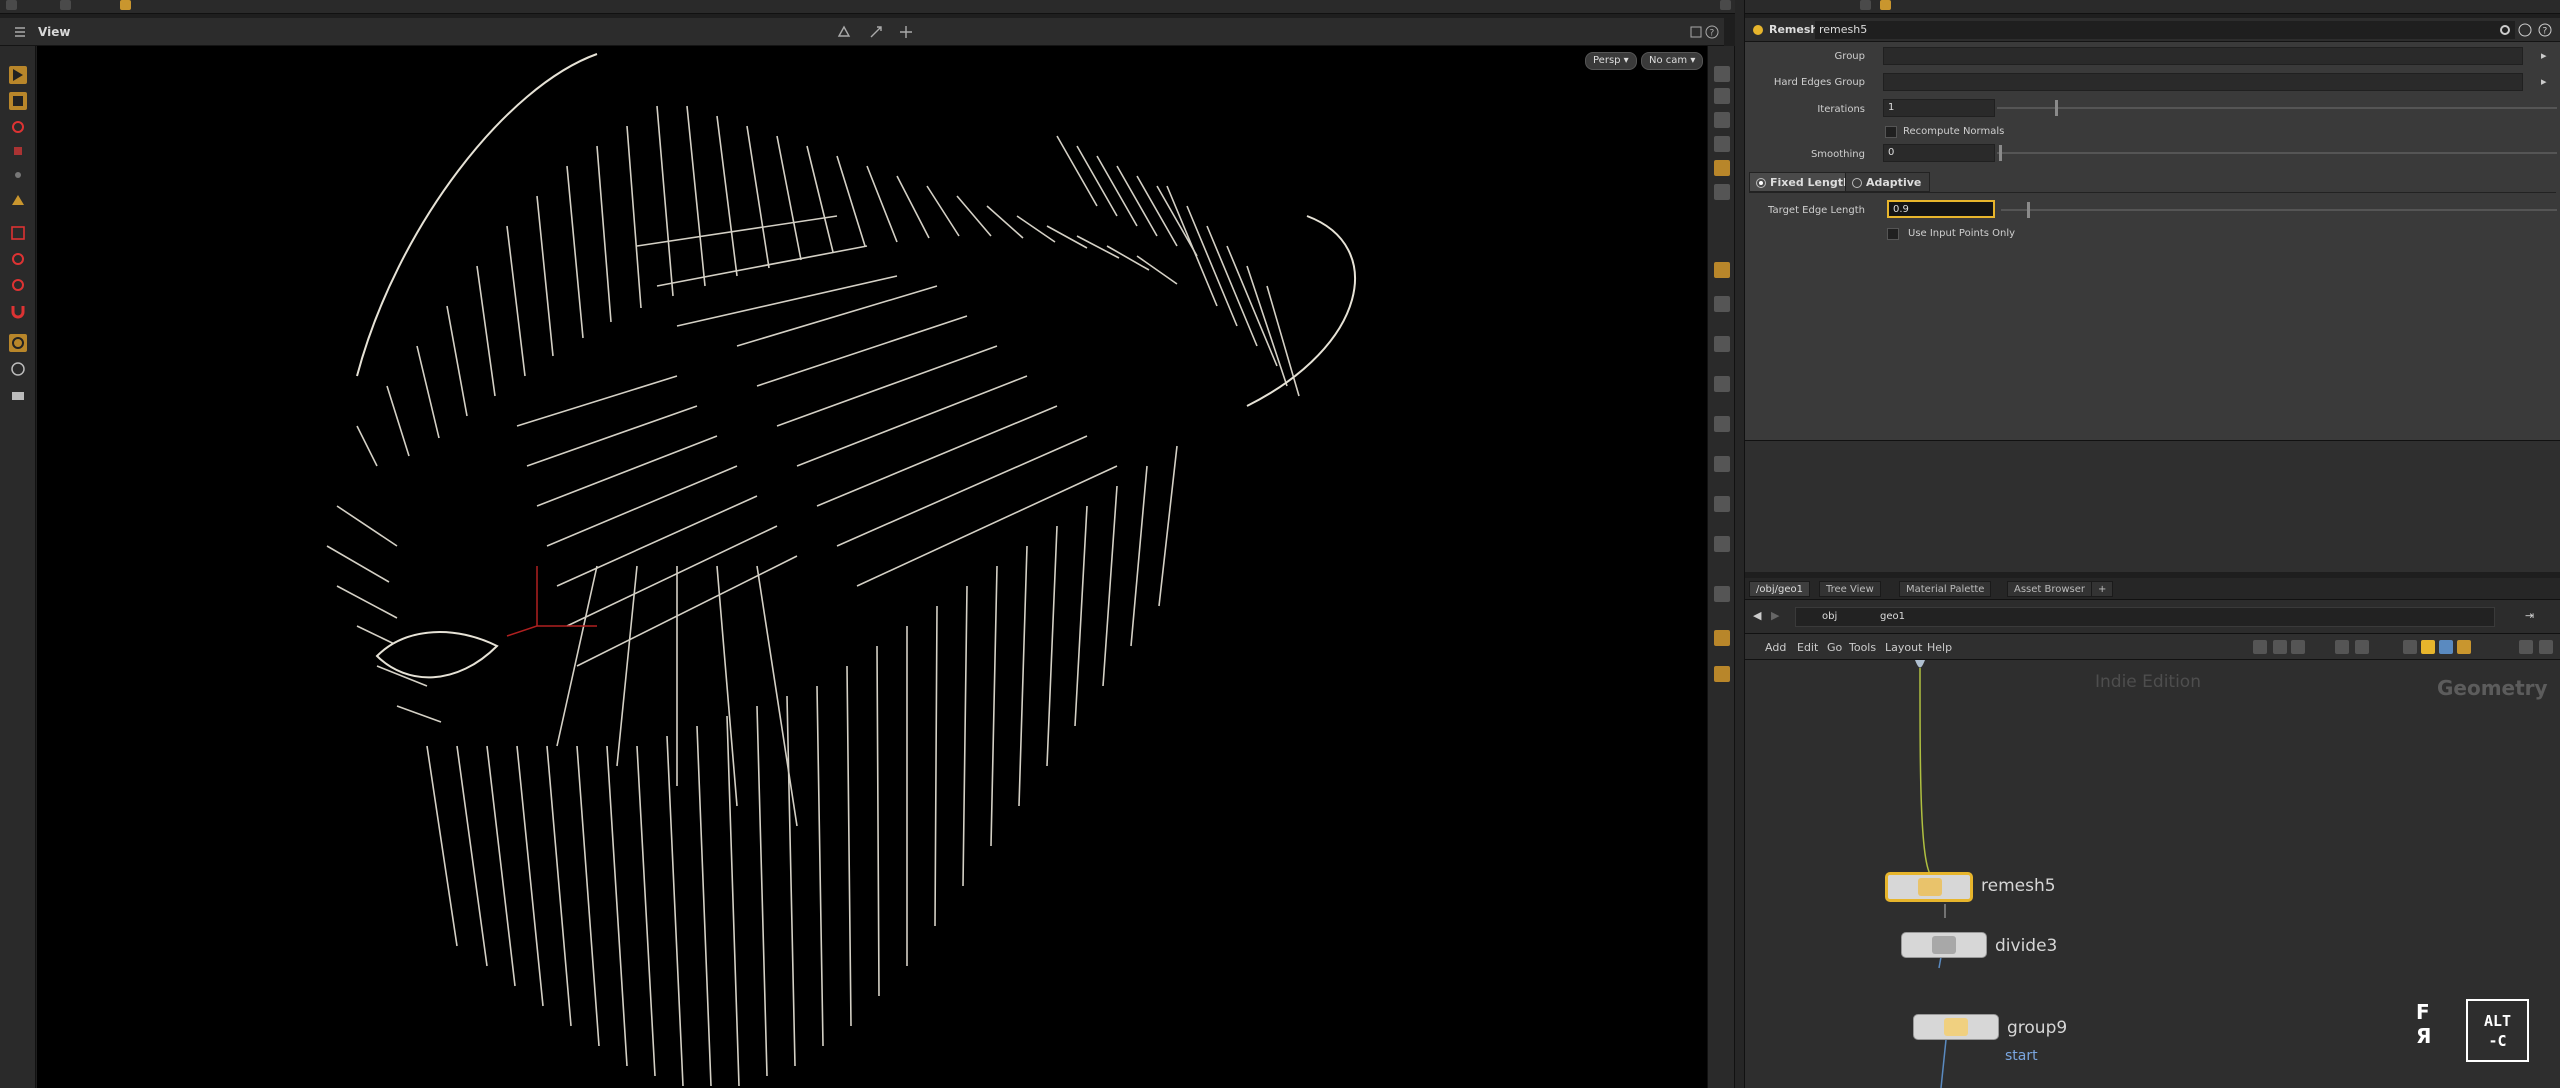 The height and width of the screenshot is (1088, 2560). I want to click on grid-view-icon, so click(2342, 647).